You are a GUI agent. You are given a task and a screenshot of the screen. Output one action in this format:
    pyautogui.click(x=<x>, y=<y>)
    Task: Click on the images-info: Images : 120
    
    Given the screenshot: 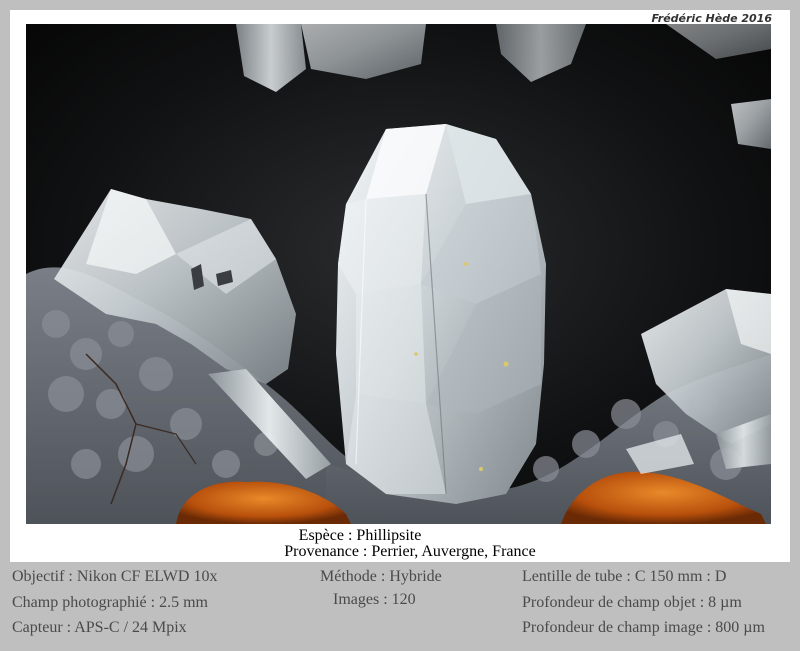 What is the action you would take?
    pyautogui.click(x=374, y=599)
    